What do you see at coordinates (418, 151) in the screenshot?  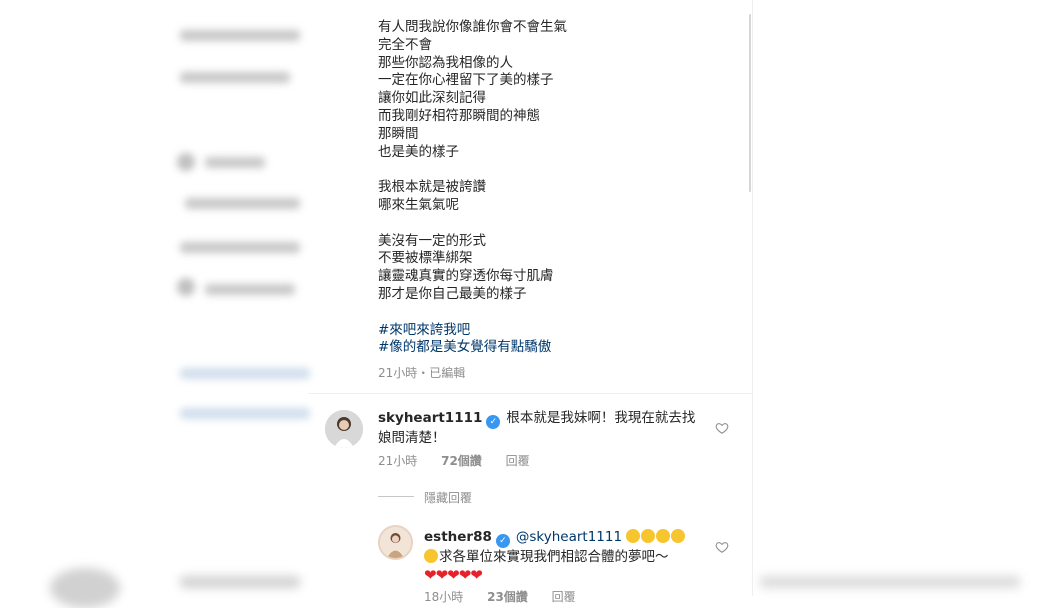 I see `caption-line: 也是美的樣子` at bounding box center [418, 151].